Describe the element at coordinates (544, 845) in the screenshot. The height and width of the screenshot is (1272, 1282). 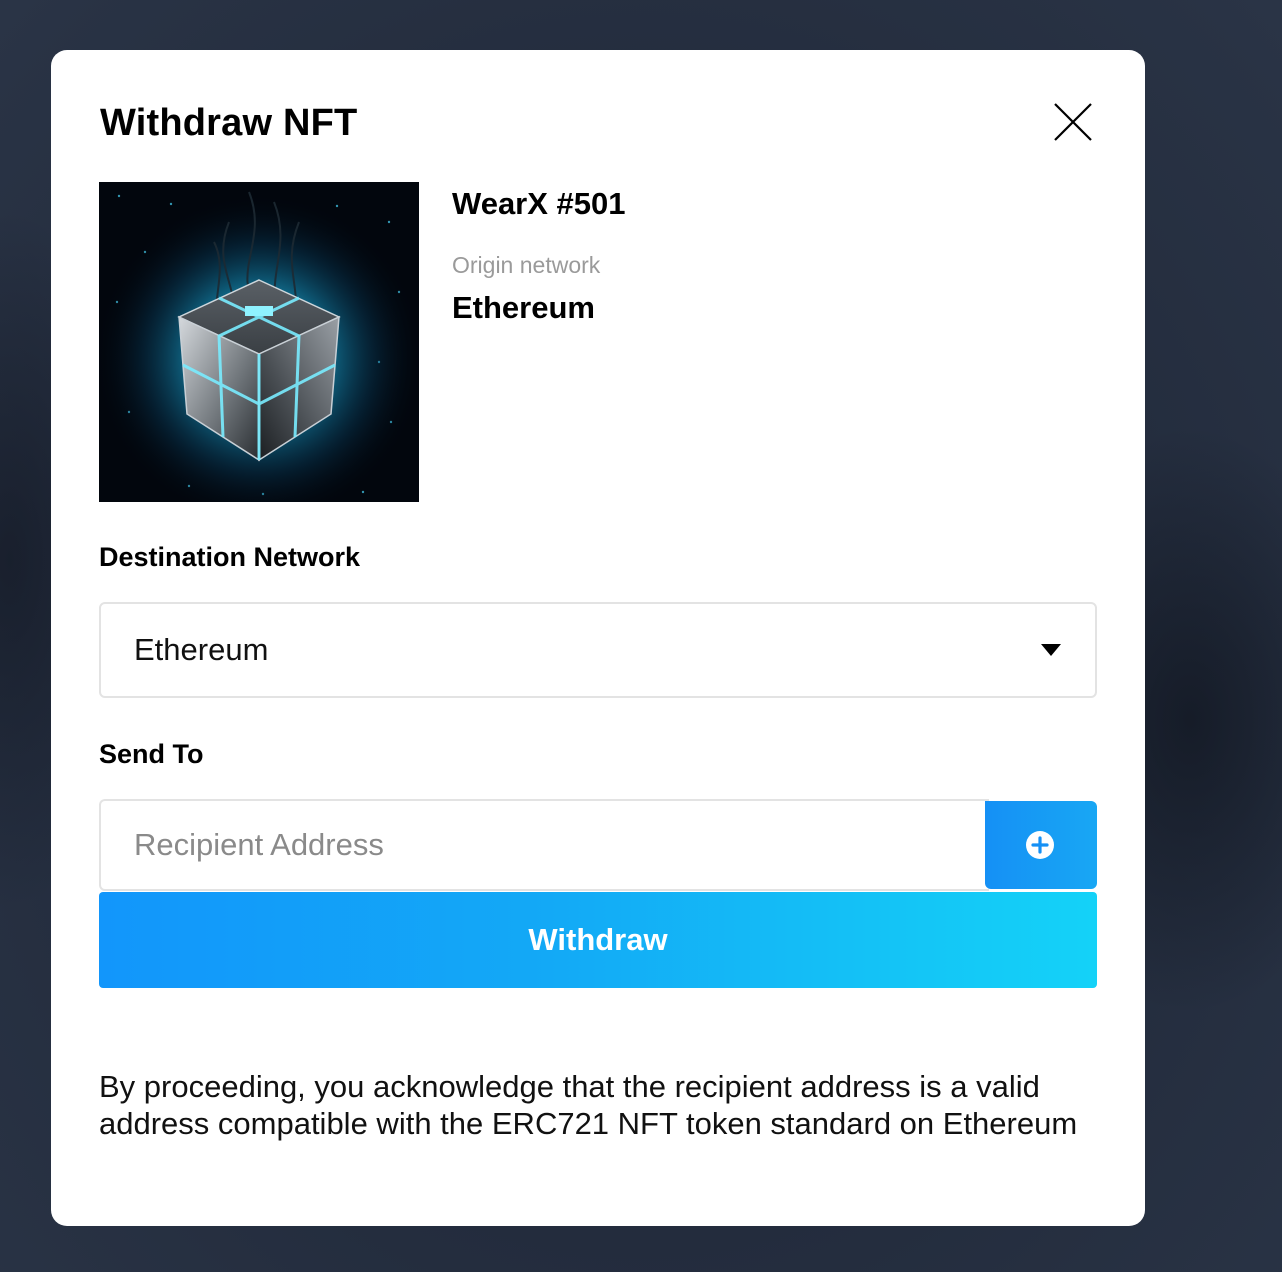
I see `recipient-address-input` at that location.